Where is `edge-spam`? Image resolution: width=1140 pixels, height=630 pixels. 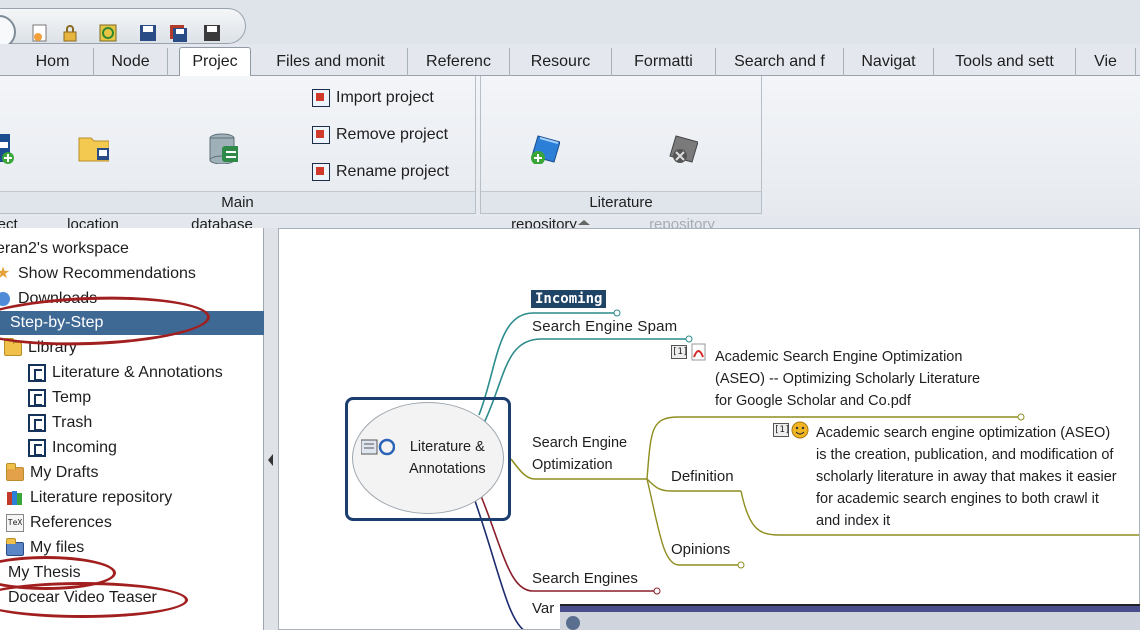
edge-spam is located at coordinates (586, 381).